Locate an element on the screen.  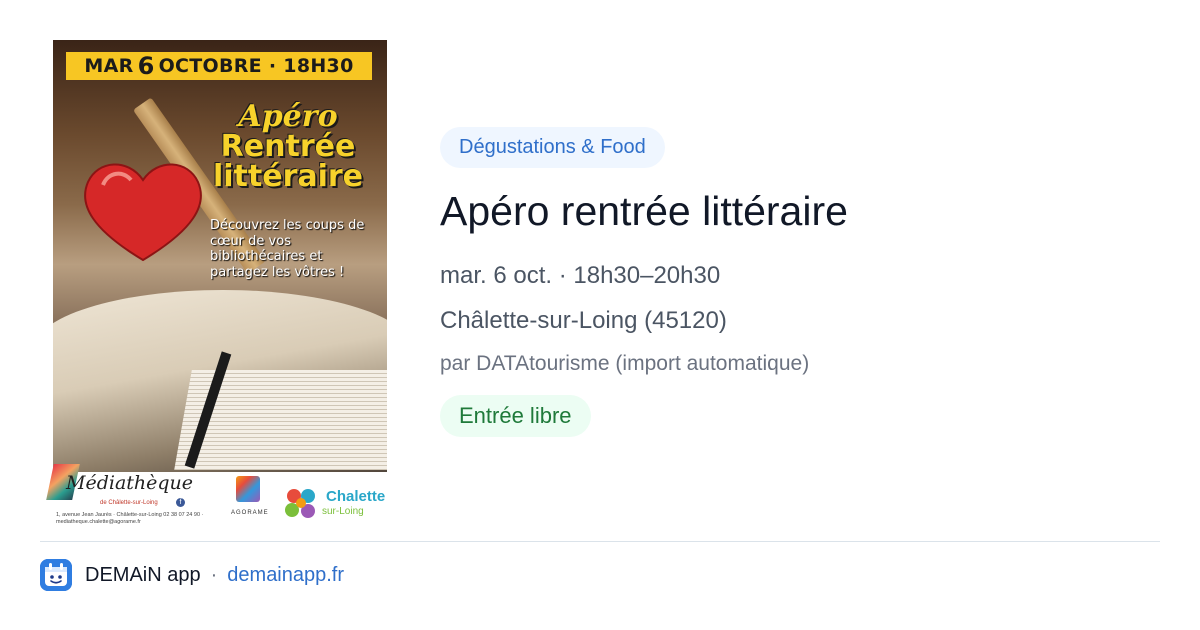
poster-title-line1: Apéro is located at coordinates (288, 116).